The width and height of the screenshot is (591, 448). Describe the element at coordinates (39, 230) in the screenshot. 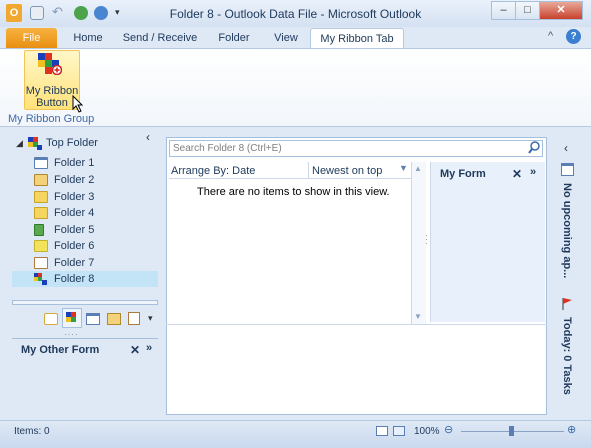

I see `journal-icon` at that location.